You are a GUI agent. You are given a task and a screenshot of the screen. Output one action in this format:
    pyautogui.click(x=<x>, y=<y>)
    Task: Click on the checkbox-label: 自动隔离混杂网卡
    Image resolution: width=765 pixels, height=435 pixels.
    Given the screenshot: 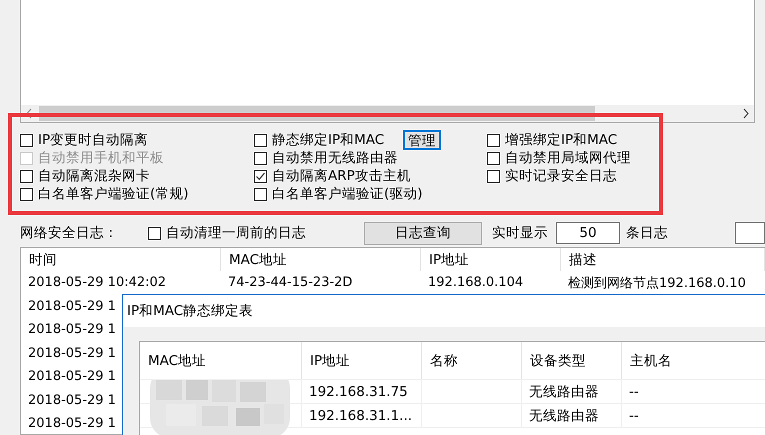 What is the action you would take?
    pyautogui.click(x=94, y=176)
    